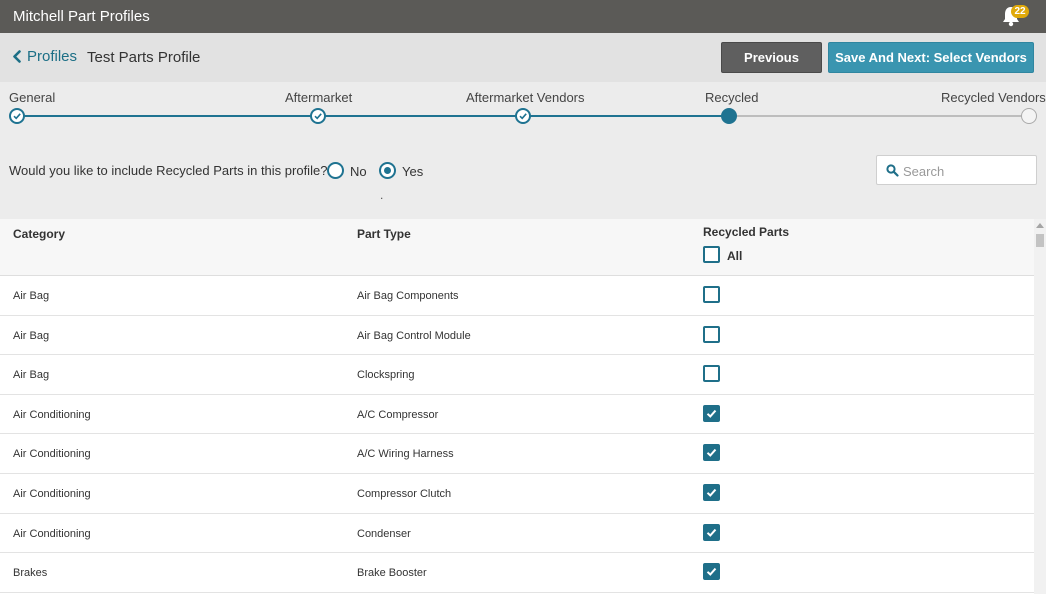 The width and height of the screenshot is (1046, 594). Describe the element at coordinates (144, 57) in the screenshot. I see `profile-name: Test Parts Profile` at that location.